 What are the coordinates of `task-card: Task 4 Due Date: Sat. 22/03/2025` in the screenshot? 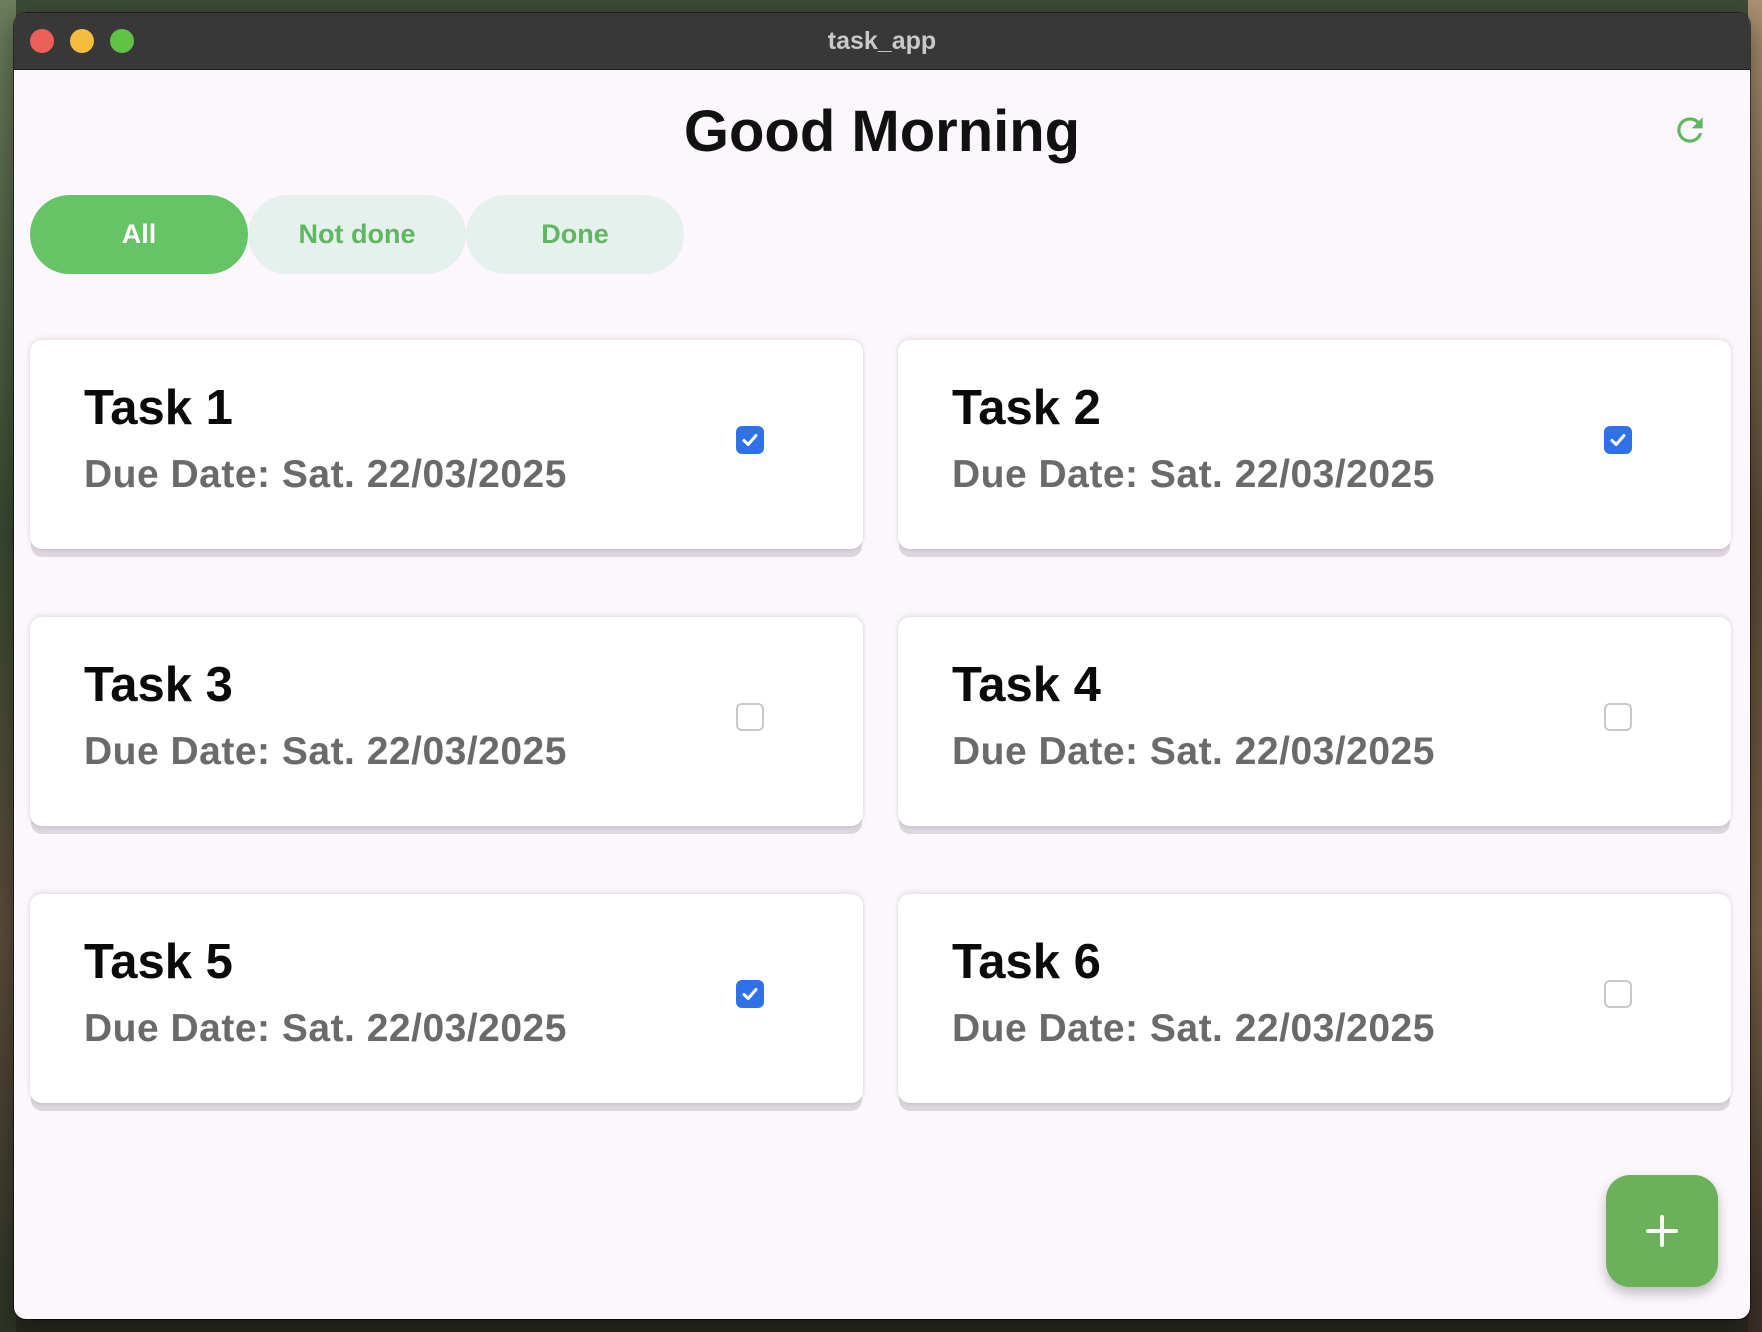 It's located at (1314, 721).